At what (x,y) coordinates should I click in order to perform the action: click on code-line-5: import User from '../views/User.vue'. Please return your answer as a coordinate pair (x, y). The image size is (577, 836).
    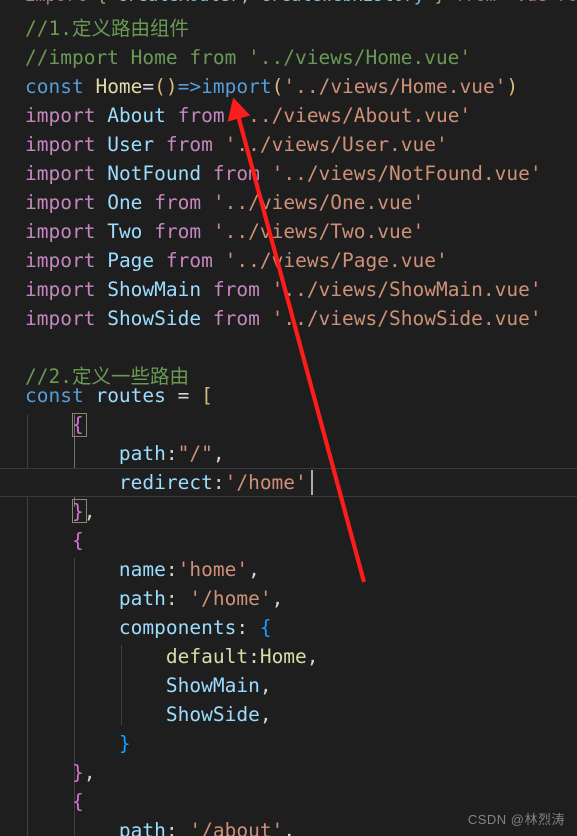
    Looking at the image, I should click on (288, 144).